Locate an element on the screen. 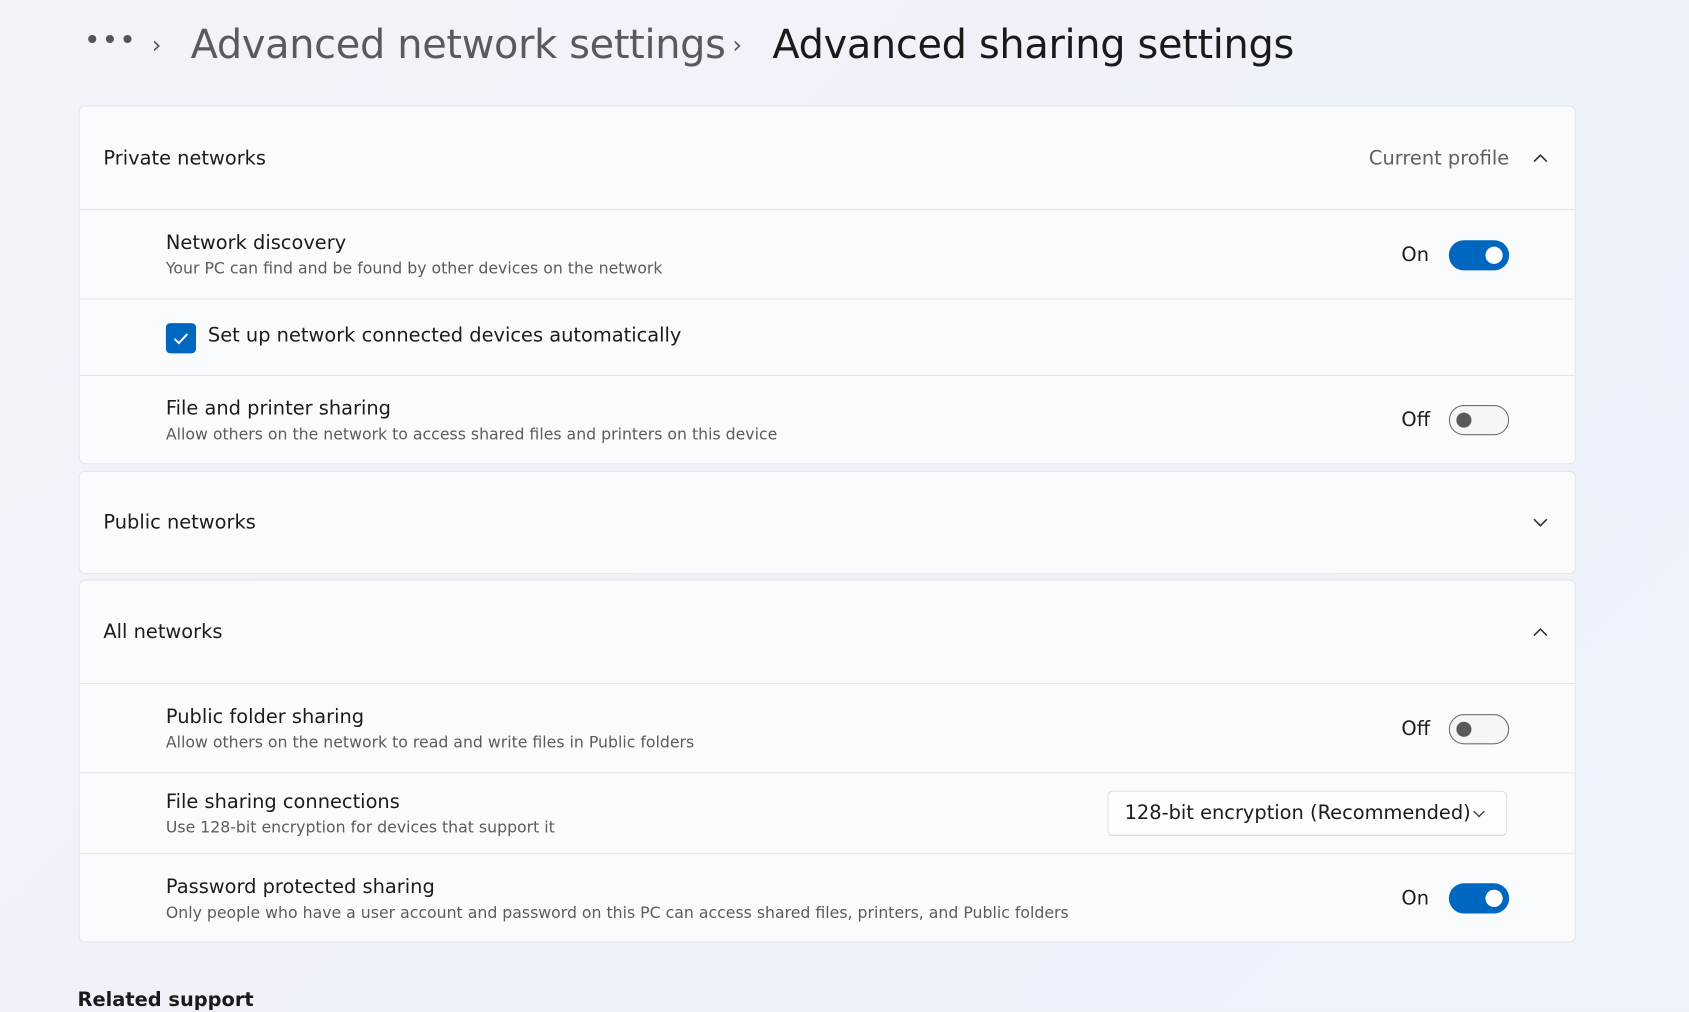  public-networks-card: Public networks is located at coordinates (827, 522).